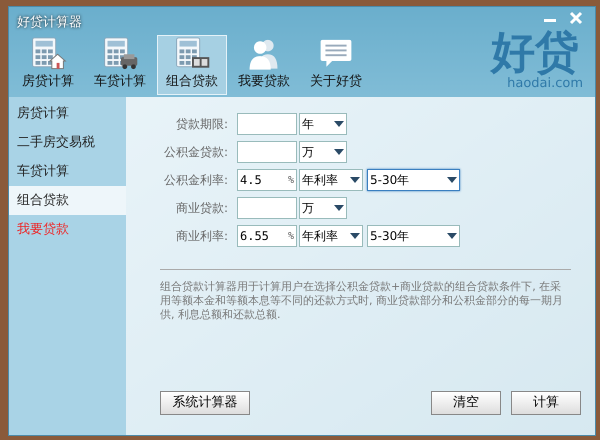 The width and height of the screenshot is (600, 440). I want to click on action-button: 计算, so click(546, 403).